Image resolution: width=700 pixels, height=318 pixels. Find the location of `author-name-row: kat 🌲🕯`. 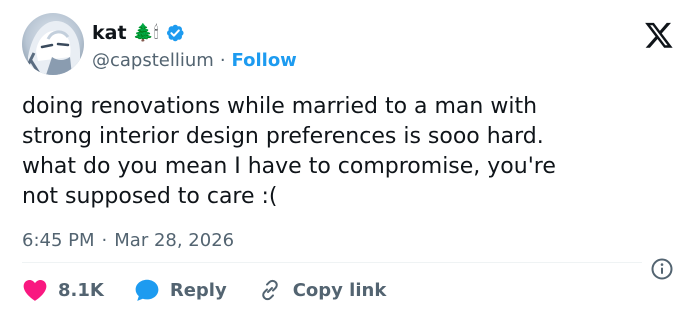

author-name-row: kat 🌲🕯 is located at coordinates (138, 33).